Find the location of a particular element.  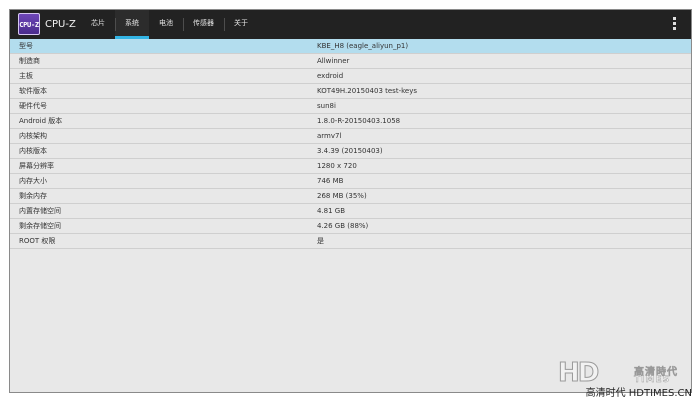

info-label: 主板 is located at coordinates (26, 76).